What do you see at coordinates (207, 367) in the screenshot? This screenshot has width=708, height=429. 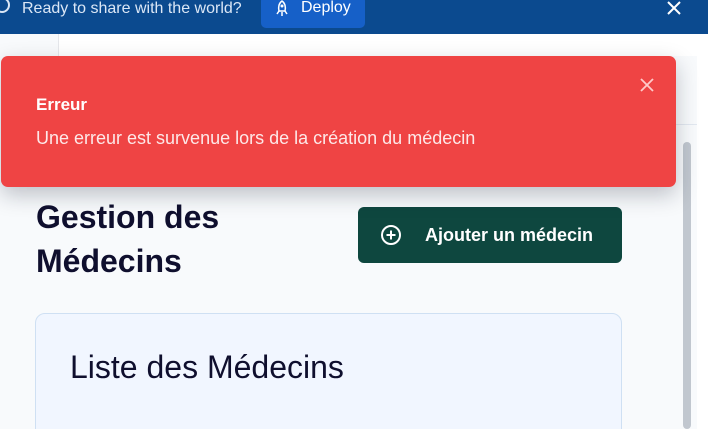 I see `card-title: Liste des Médecins` at bounding box center [207, 367].